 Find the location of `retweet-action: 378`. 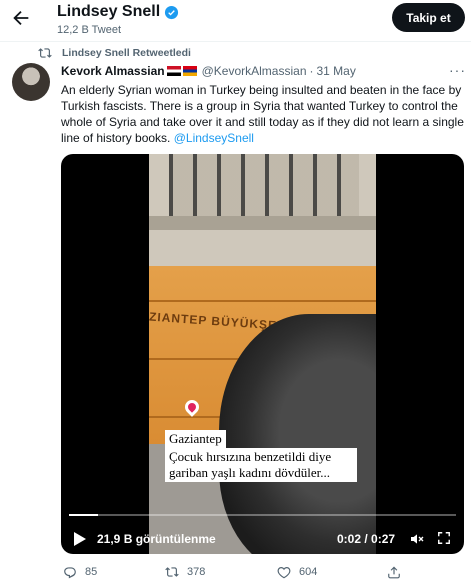

retweet-action: 378 is located at coordinates (185, 572).